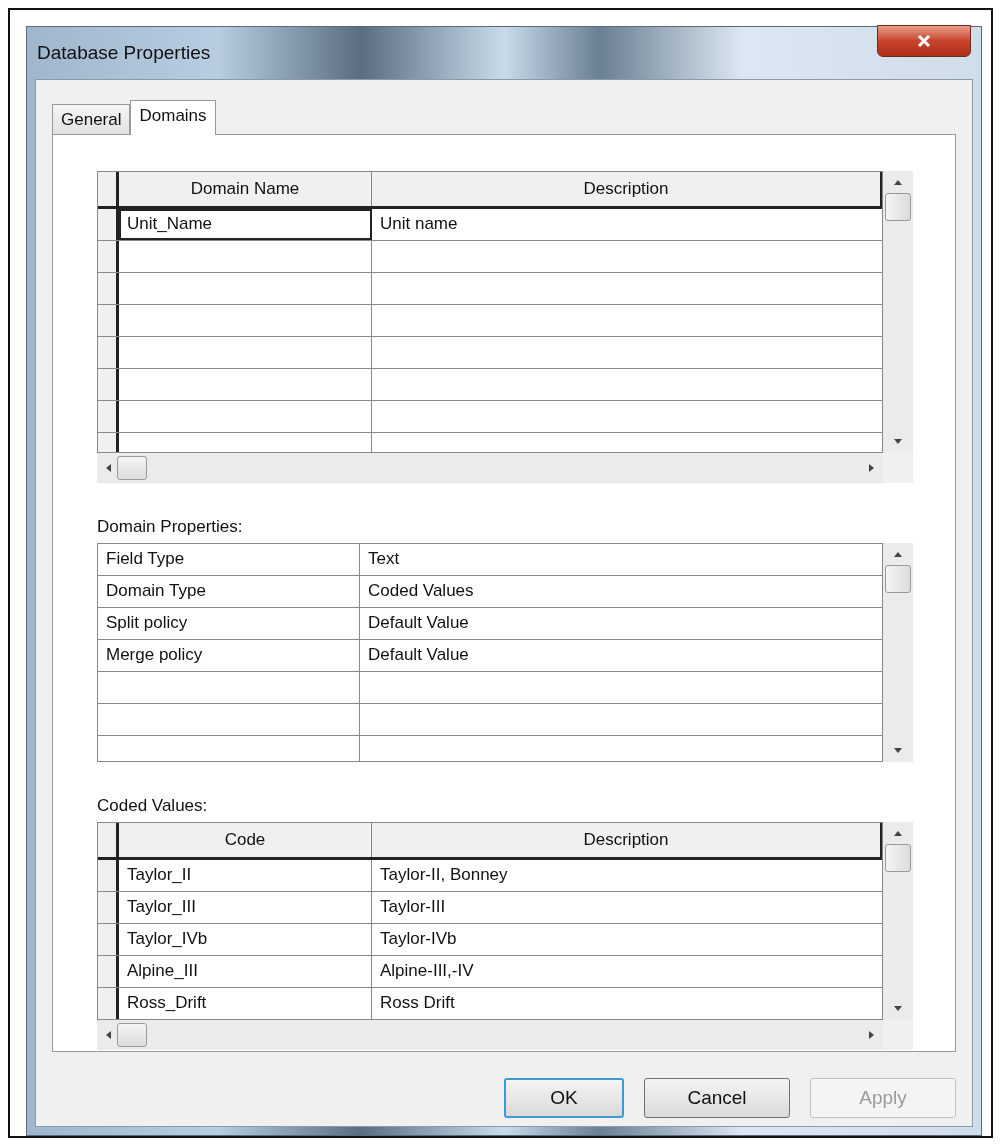 The height and width of the screenshot is (1148, 1005). What do you see at coordinates (245, 875) in the screenshot?
I see `table-cell: Taylor_II` at bounding box center [245, 875].